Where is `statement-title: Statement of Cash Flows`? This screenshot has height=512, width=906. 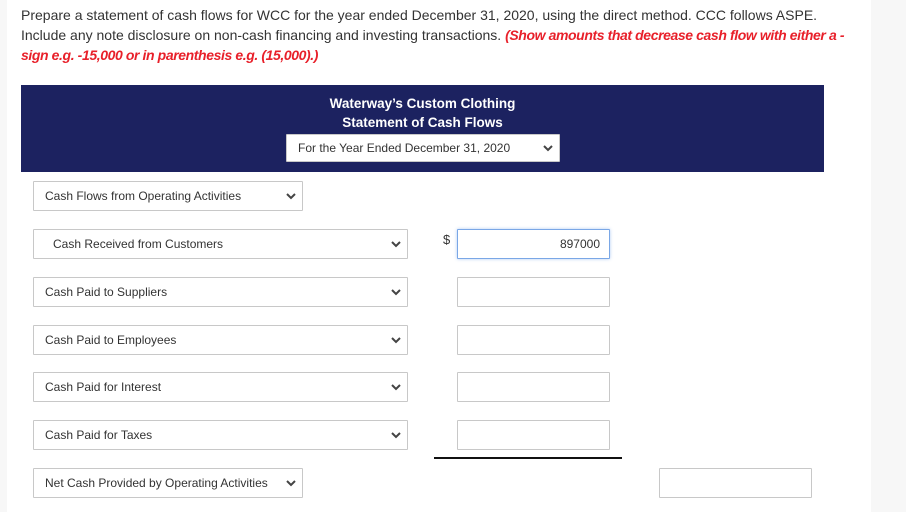 statement-title: Statement of Cash Flows is located at coordinates (422, 122).